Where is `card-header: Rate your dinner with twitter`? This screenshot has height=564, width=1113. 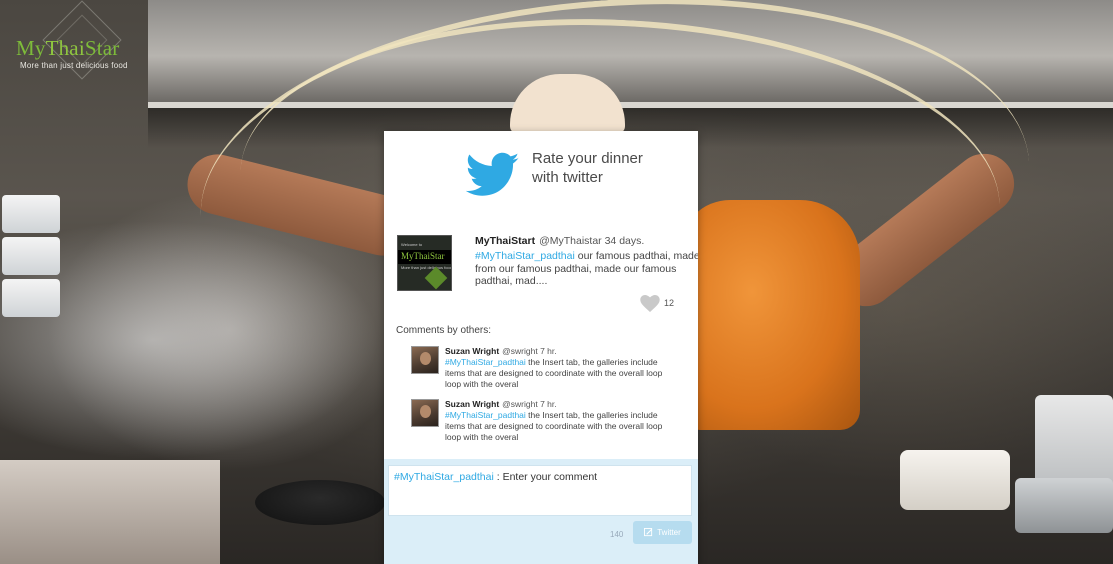 card-header: Rate your dinner with twitter is located at coordinates (541, 176).